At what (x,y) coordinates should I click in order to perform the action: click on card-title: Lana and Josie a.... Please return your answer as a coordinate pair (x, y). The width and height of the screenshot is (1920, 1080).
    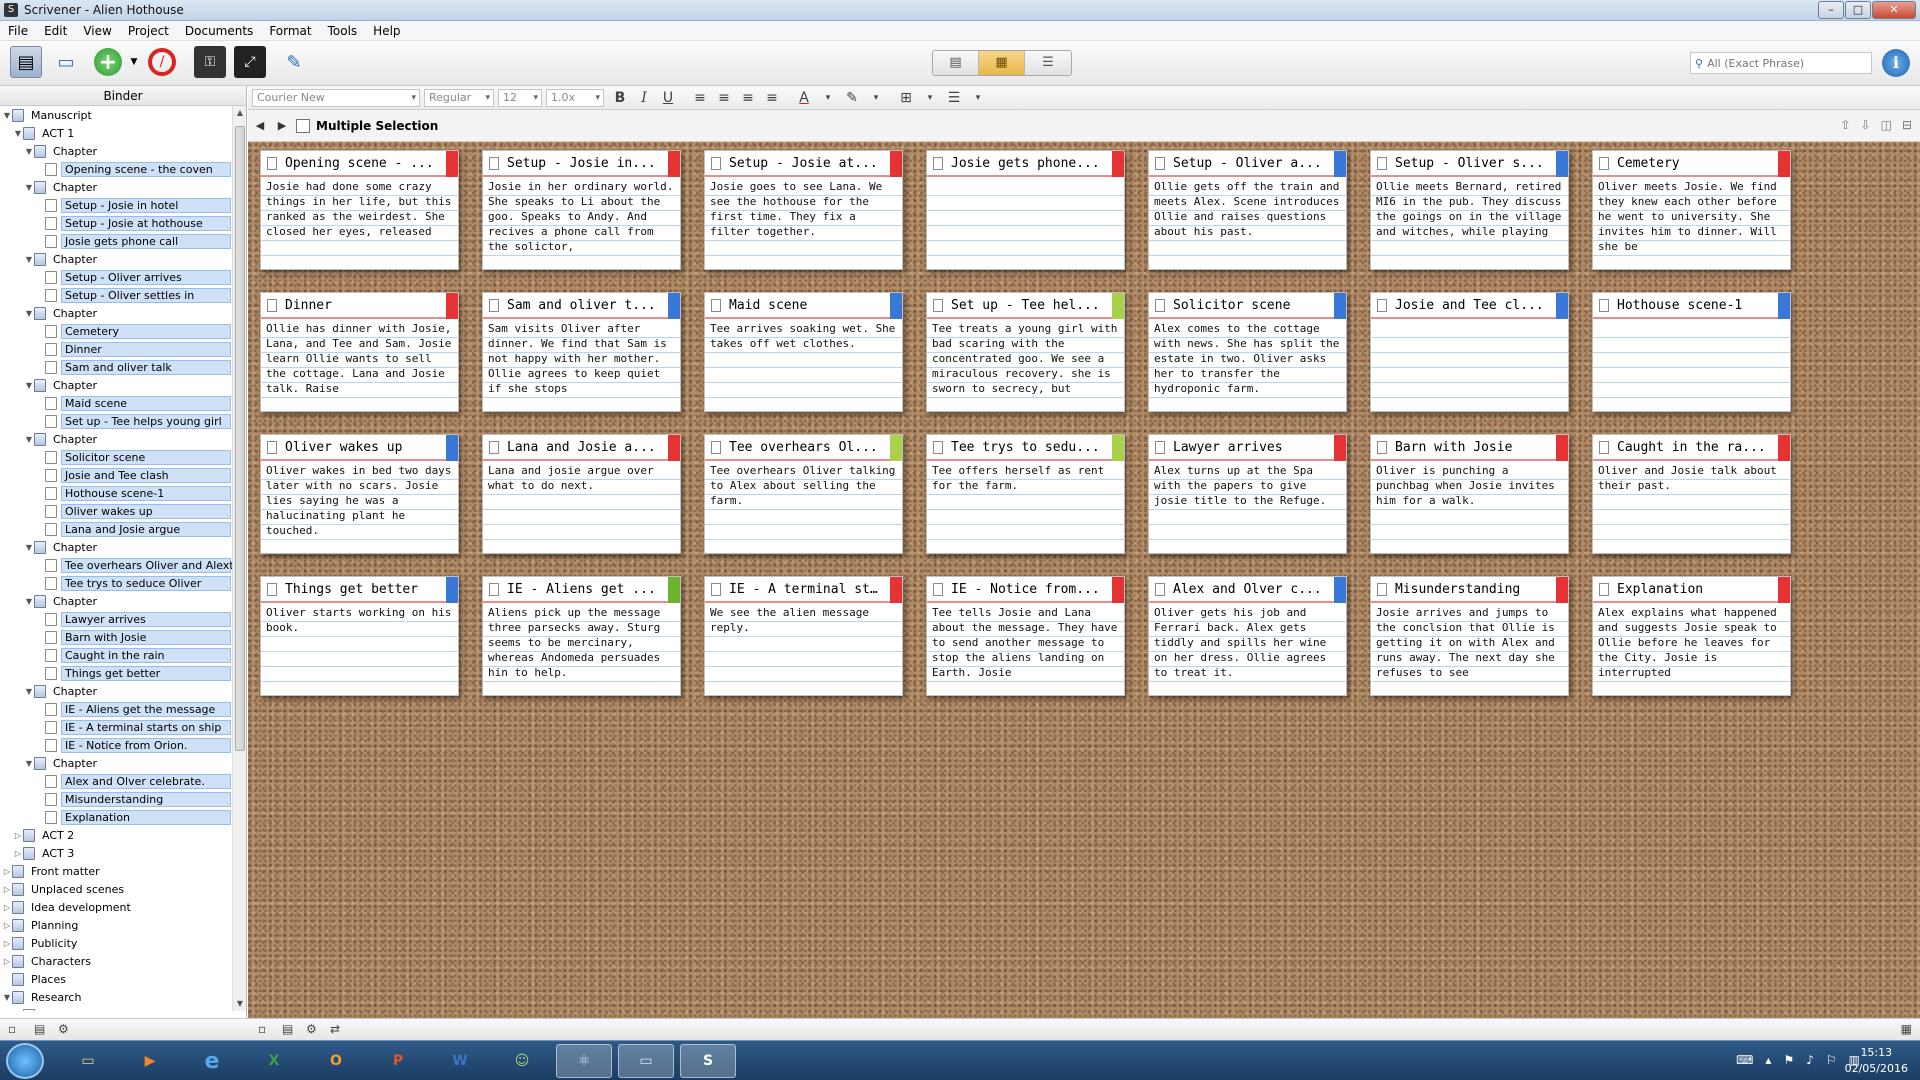
    Looking at the image, I should click on (581, 447).